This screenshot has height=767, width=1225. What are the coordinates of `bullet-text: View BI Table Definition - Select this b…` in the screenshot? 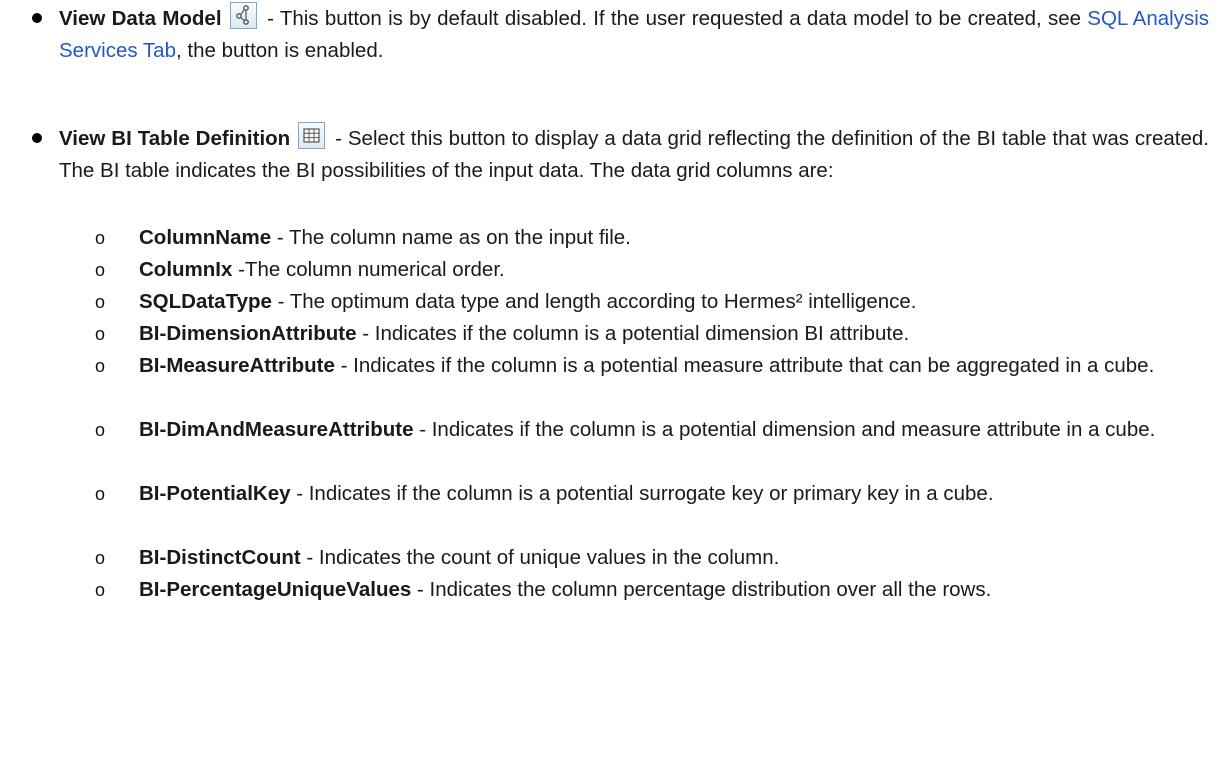 It's located at (634, 154).